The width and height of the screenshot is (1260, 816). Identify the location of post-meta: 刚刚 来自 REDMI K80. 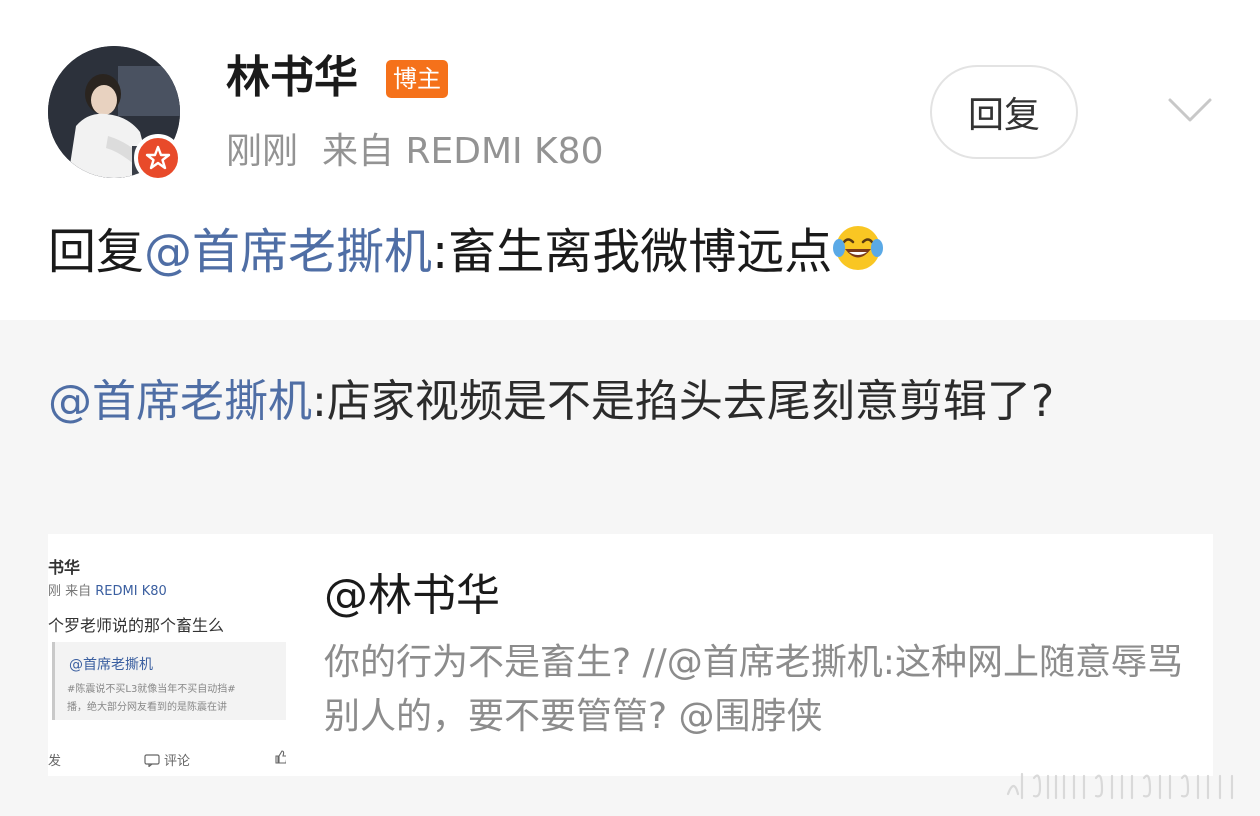
(414, 152).